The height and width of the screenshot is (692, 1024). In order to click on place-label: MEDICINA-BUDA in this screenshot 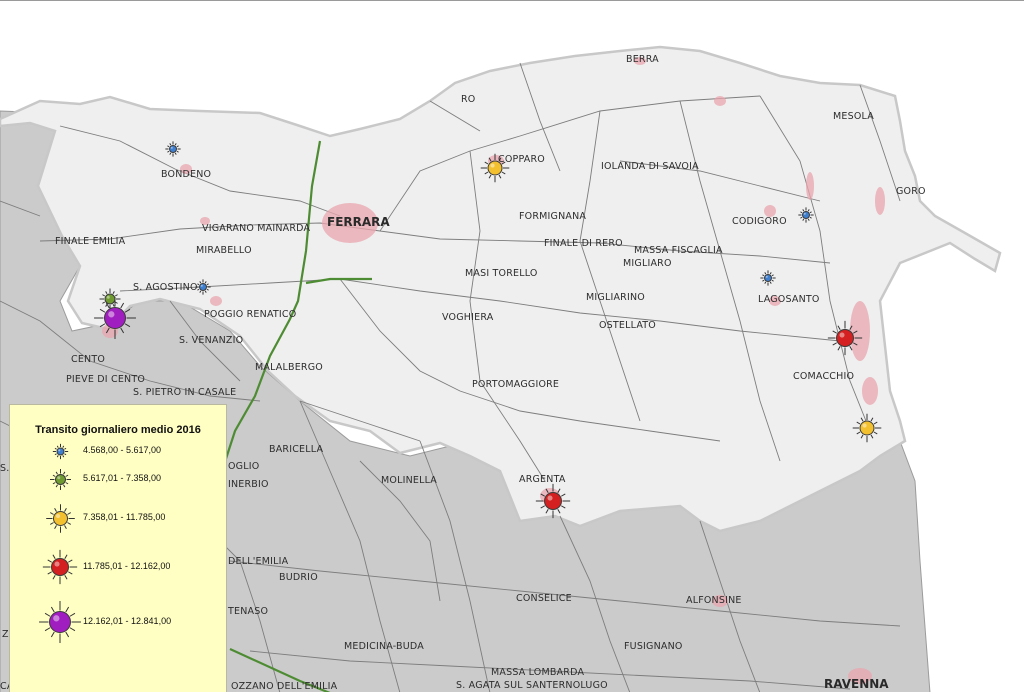, I will do `click(384, 646)`.